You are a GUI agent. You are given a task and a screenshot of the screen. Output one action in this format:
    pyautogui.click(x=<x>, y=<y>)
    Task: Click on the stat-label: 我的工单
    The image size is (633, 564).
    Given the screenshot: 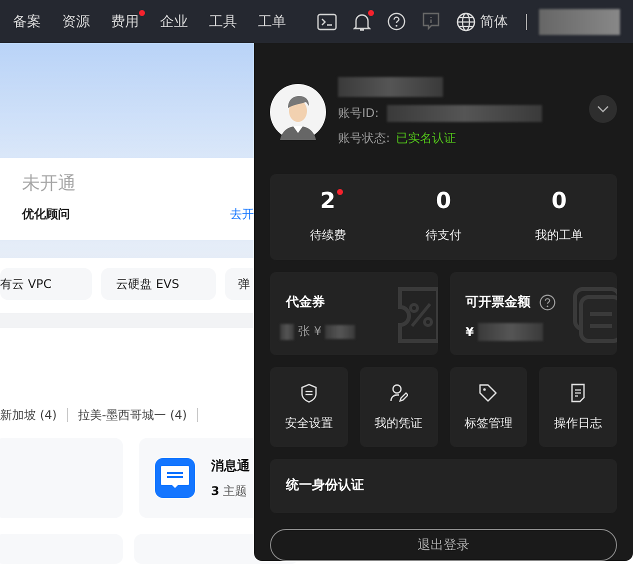 What is the action you would take?
    pyautogui.click(x=559, y=235)
    